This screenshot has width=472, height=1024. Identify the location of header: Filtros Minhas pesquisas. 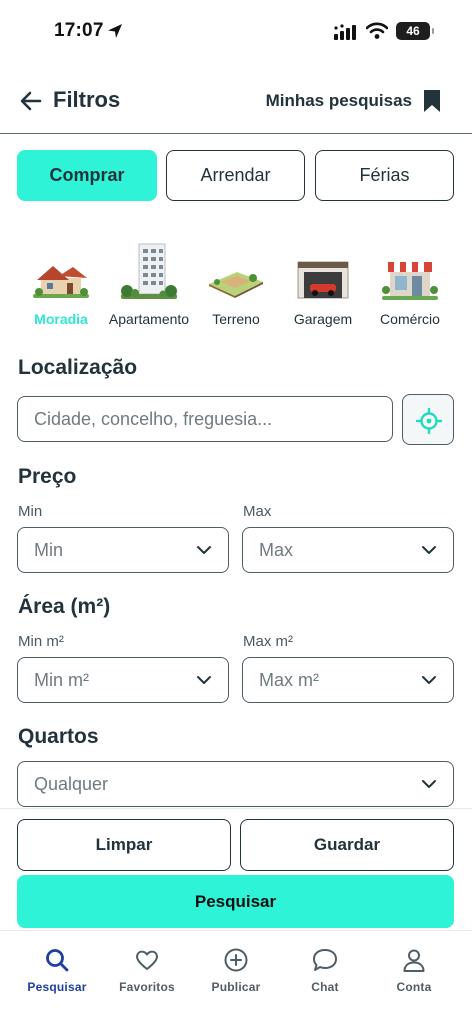
(236, 106).